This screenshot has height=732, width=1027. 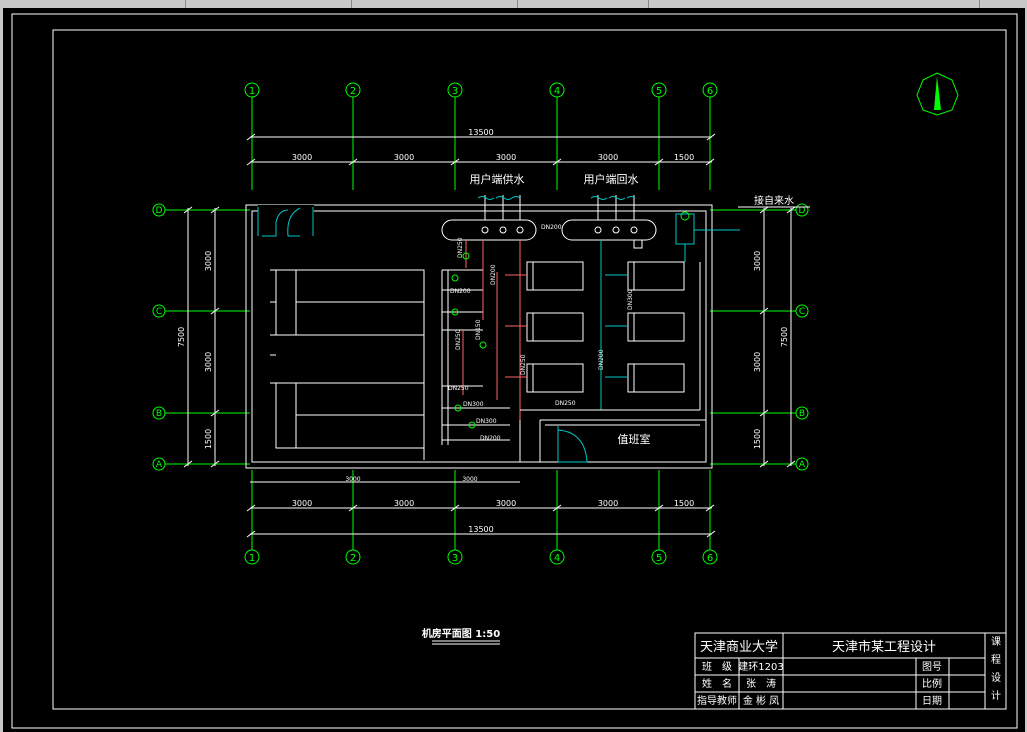 I want to click on date-label: 日期, so click(x=932, y=701).